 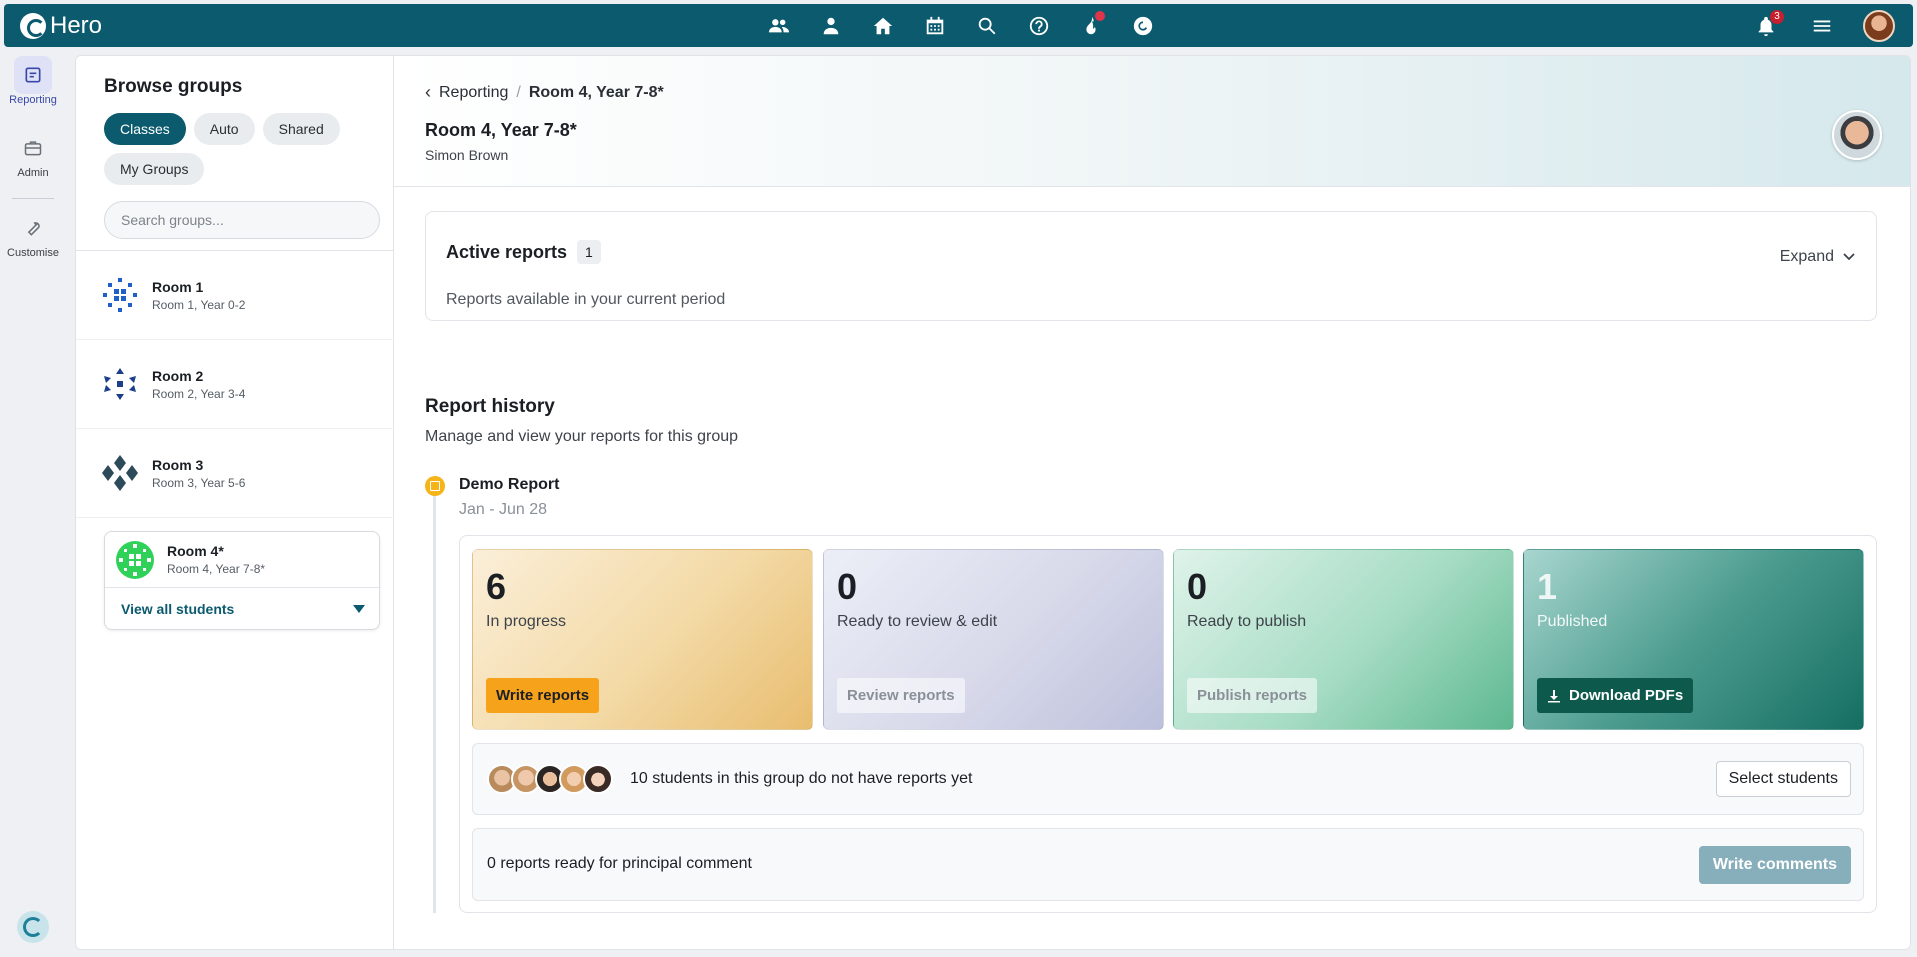 What do you see at coordinates (1806, 256) in the screenshot?
I see `expand-label: Expand` at bounding box center [1806, 256].